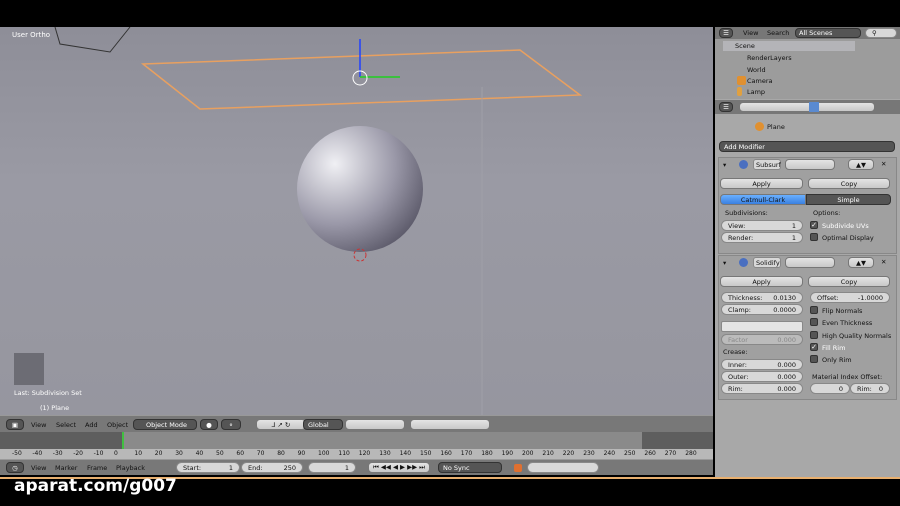 This screenshot has width=900, height=506. What do you see at coordinates (848, 199) in the screenshot?
I see `tab-simple: Simple` at bounding box center [848, 199].